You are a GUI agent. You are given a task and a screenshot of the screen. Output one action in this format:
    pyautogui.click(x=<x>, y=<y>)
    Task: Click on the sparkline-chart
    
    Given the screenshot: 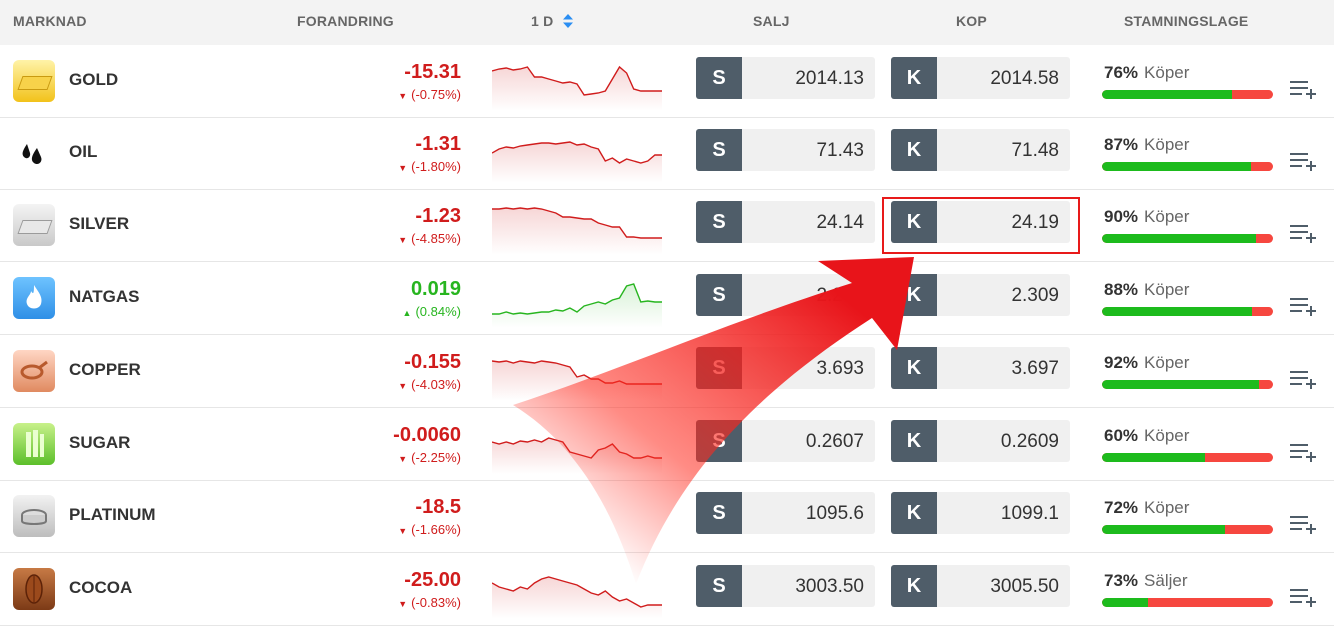 What is the action you would take?
    pyautogui.click(x=577, y=231)
    